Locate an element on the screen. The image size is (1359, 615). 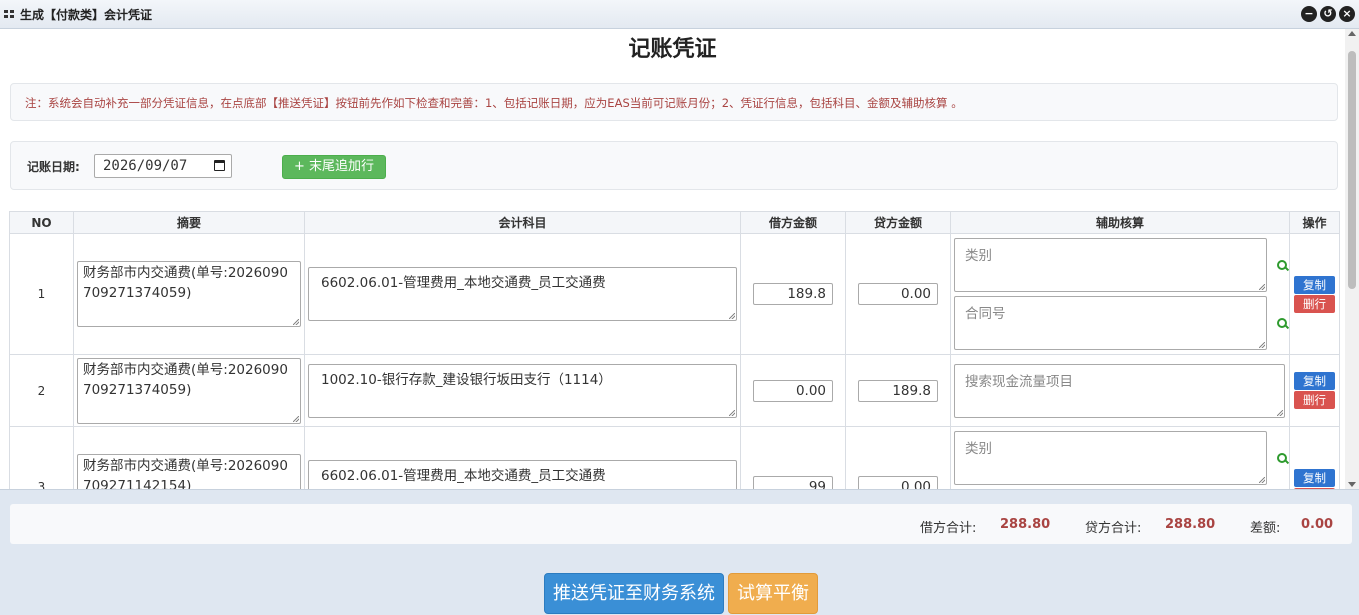
aux-contract-textarea: 合同号 is located at coordinates (1111, 323).